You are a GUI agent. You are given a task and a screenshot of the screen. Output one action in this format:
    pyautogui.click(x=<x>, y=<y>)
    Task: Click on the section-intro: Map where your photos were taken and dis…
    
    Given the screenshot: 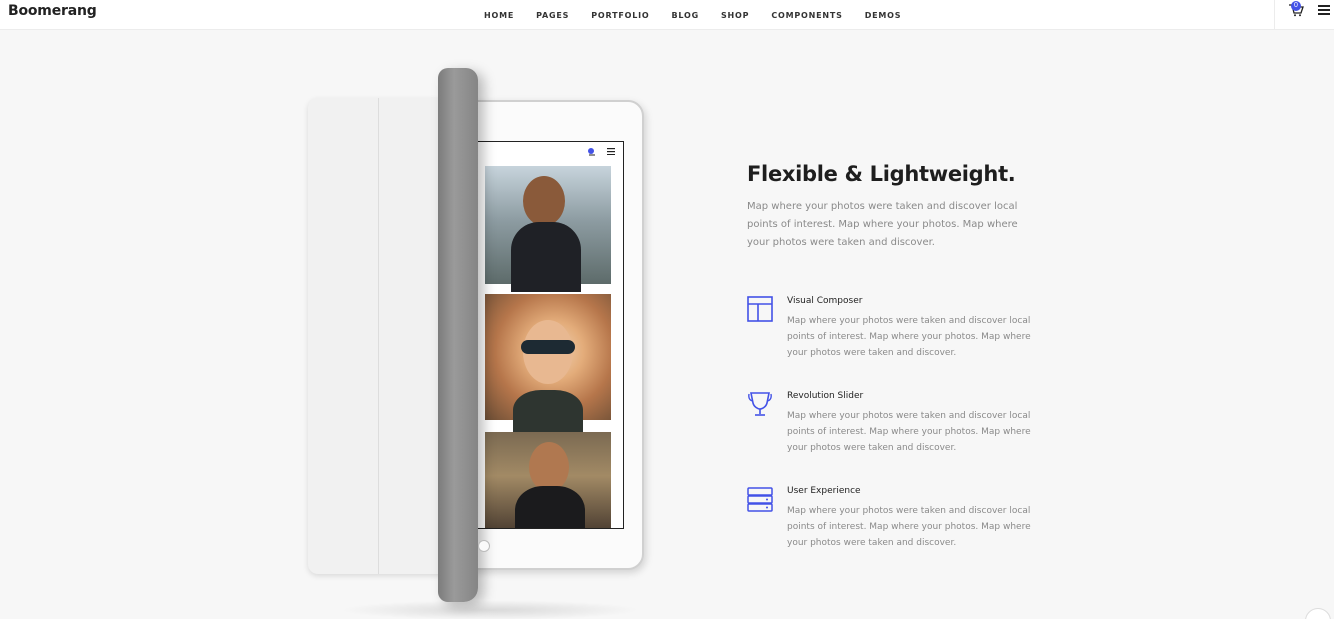 What is the action you would take?
    pyautogui.click(x=882, y=224)
    